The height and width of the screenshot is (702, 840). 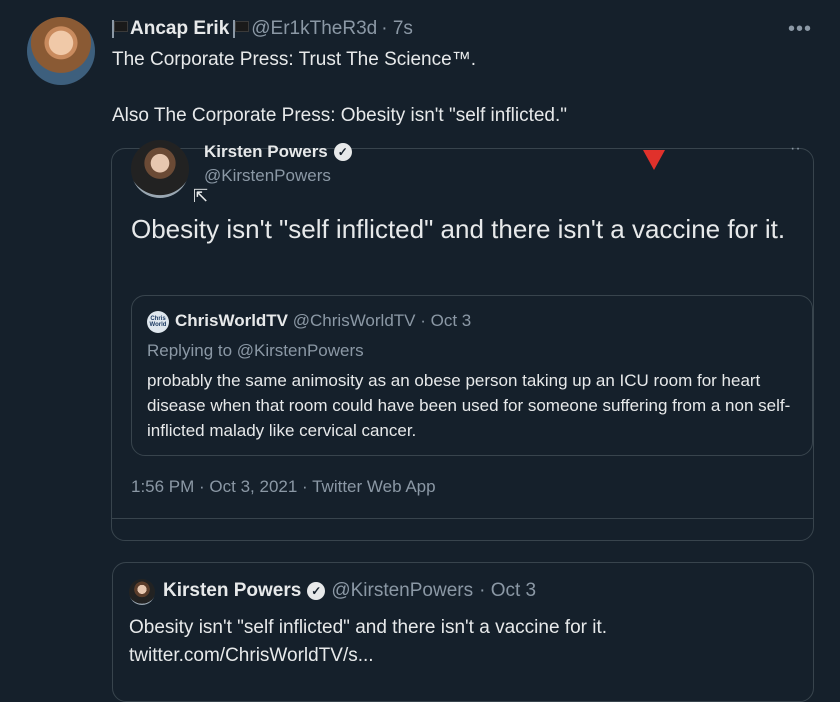 I want to click on divider, so click(x=463, y=518).